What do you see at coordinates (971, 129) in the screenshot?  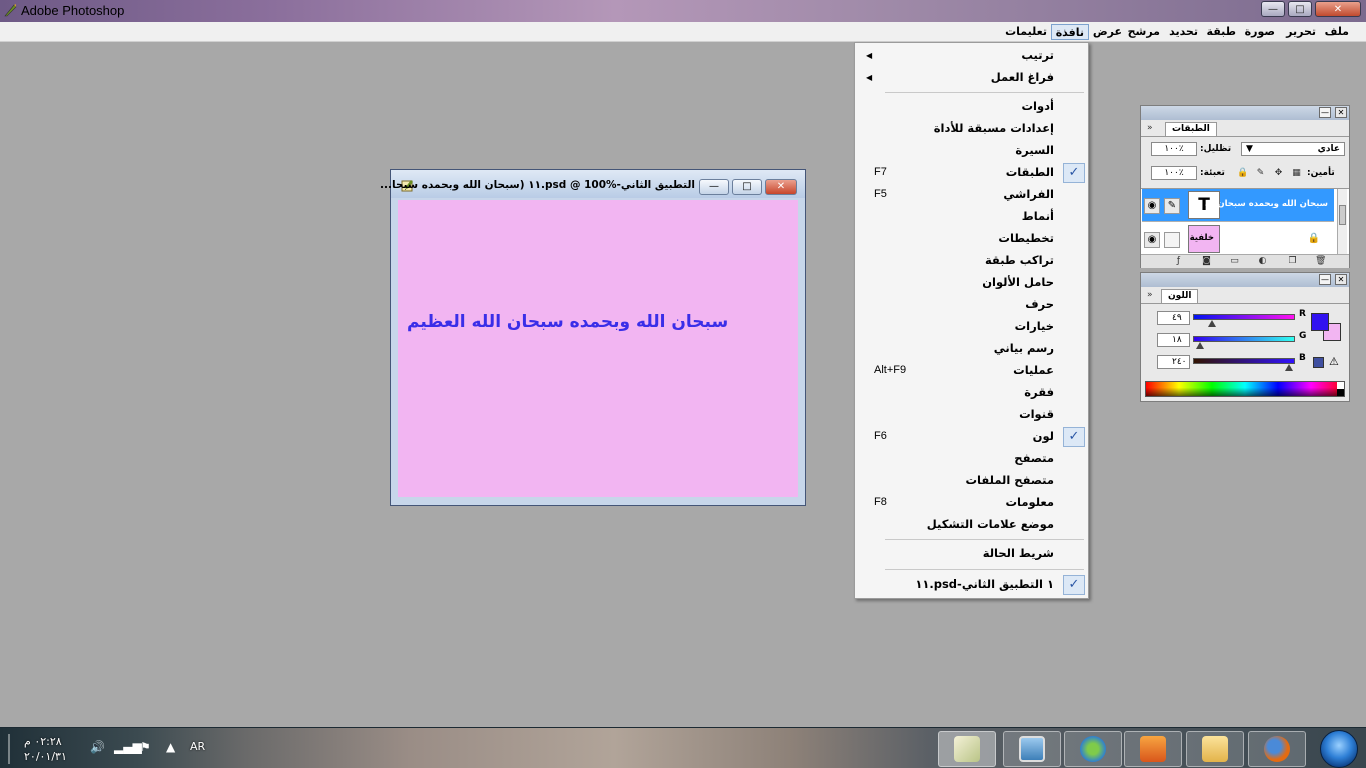 I see `menu-item-tool-presets: إعدادات مسبقة للأداة` at bounding box center [971, 129].